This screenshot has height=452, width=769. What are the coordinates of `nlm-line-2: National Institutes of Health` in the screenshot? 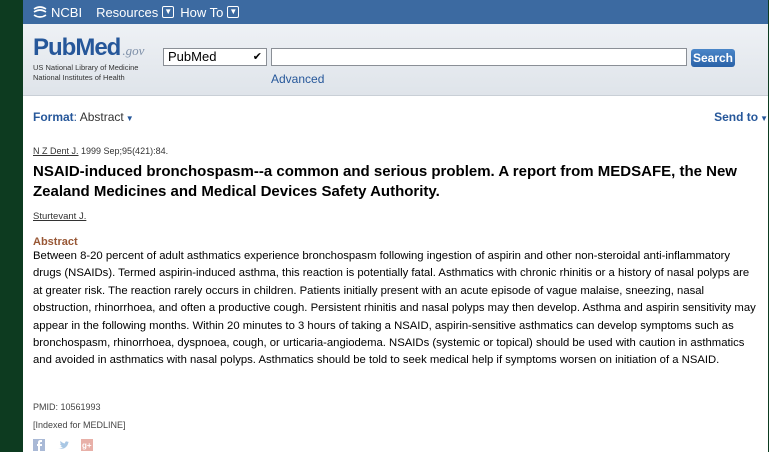 It's located at (79, 77).